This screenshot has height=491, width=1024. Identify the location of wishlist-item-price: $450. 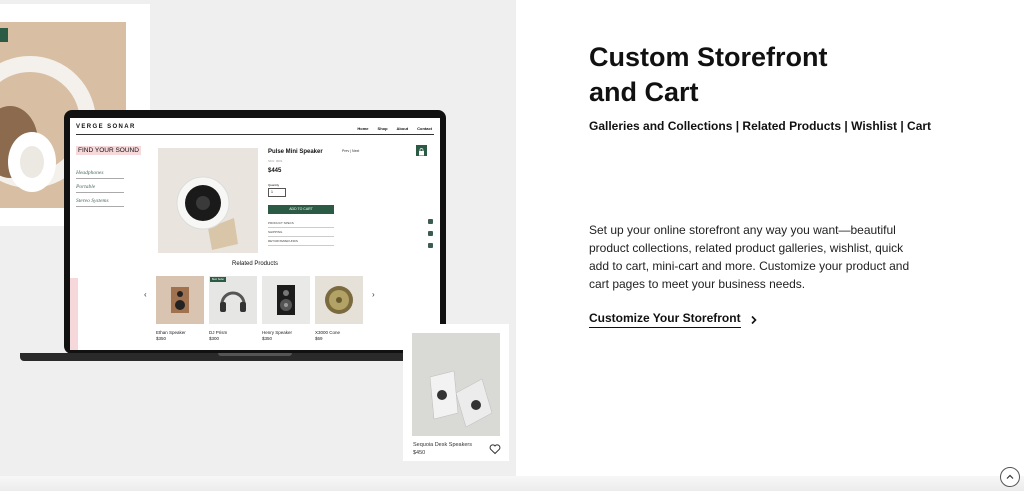
(419, 453).